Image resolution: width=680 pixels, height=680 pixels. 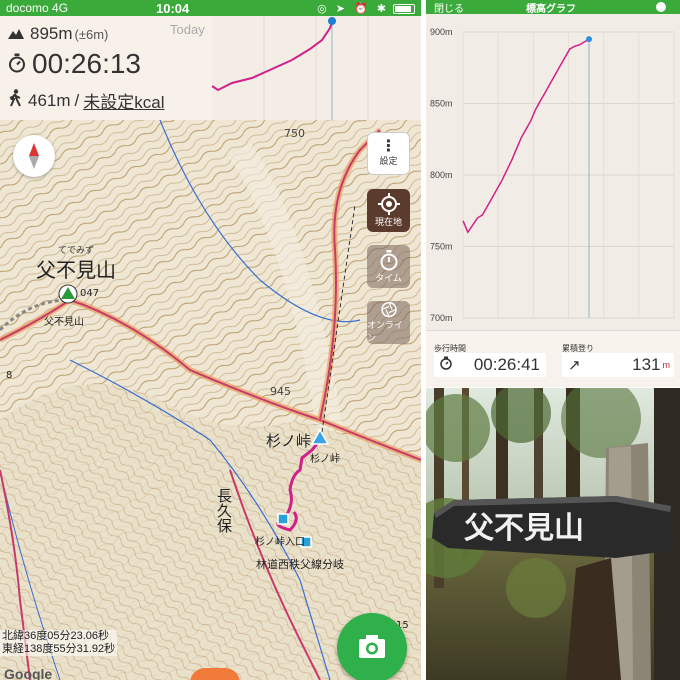 What do you see at coordinates (526, 136) in the screenshot?
I see `elevation-series-line` at bounding box center [526, 136].